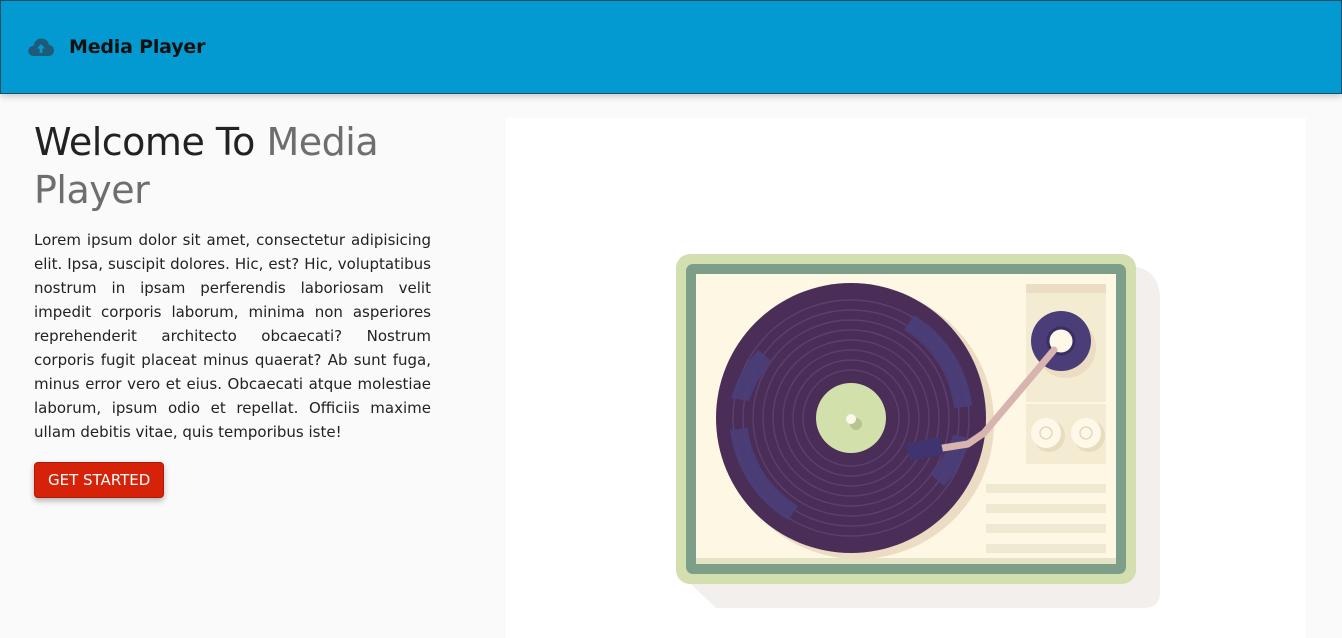 The height and width of the screenshot is (638, 1342). Describe the element at coordinates (99, 480) in the screenshot. I see `get-started-button: GET STARTED` at that location.